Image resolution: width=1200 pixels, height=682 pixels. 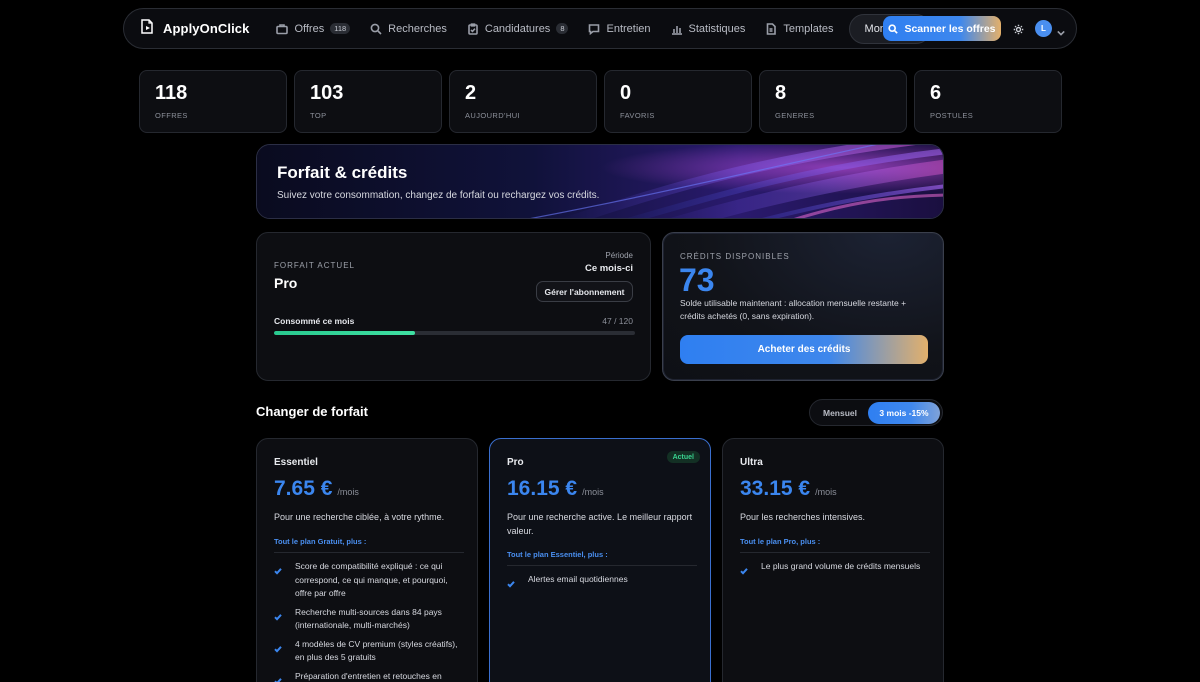 What do you see at coordinates (171, 115) in the screenshot?
I see `stat-label: OFFRES` at bounding box center [171, 115].